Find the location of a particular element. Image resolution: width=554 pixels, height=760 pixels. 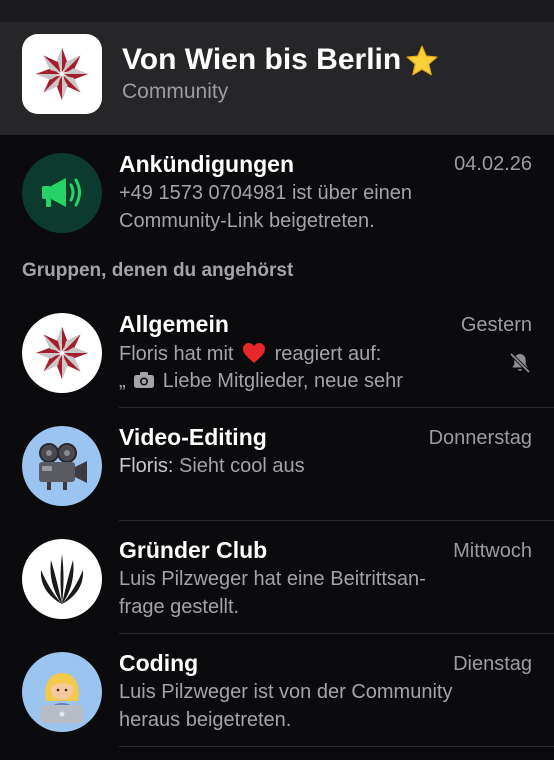

chat-preview-text: Sieht cool aus is located at coordinates (242, 466).